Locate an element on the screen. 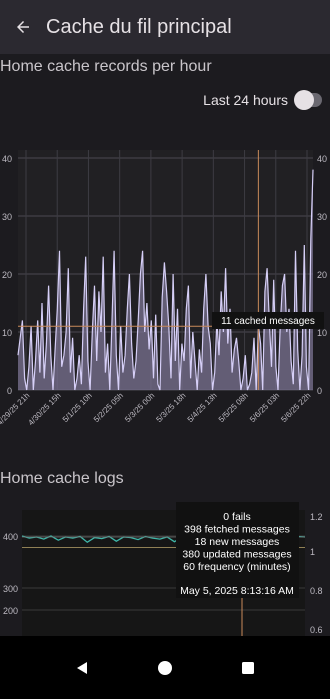 The width and height of the screenshot is (330, 699). nav-home-button is located at coordinates (165, 668).